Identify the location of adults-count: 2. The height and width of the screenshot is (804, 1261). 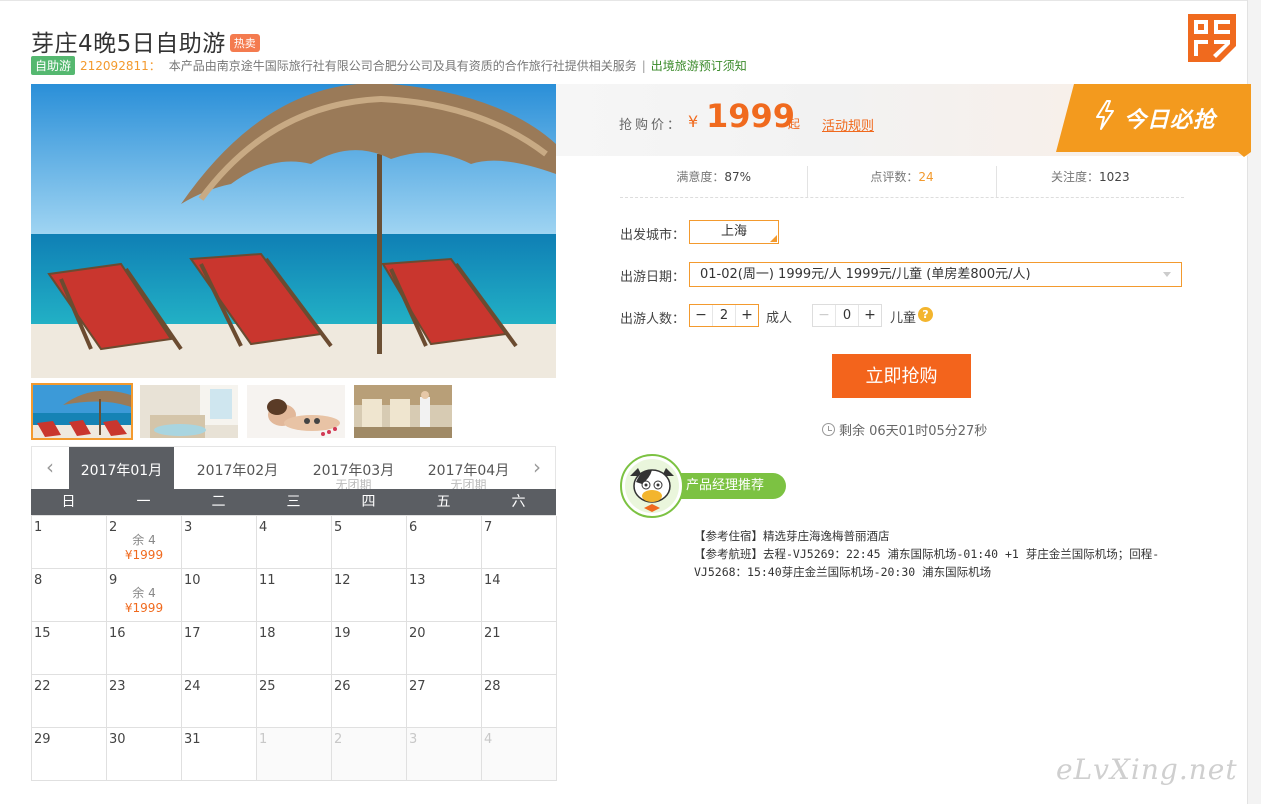
(724, 315).